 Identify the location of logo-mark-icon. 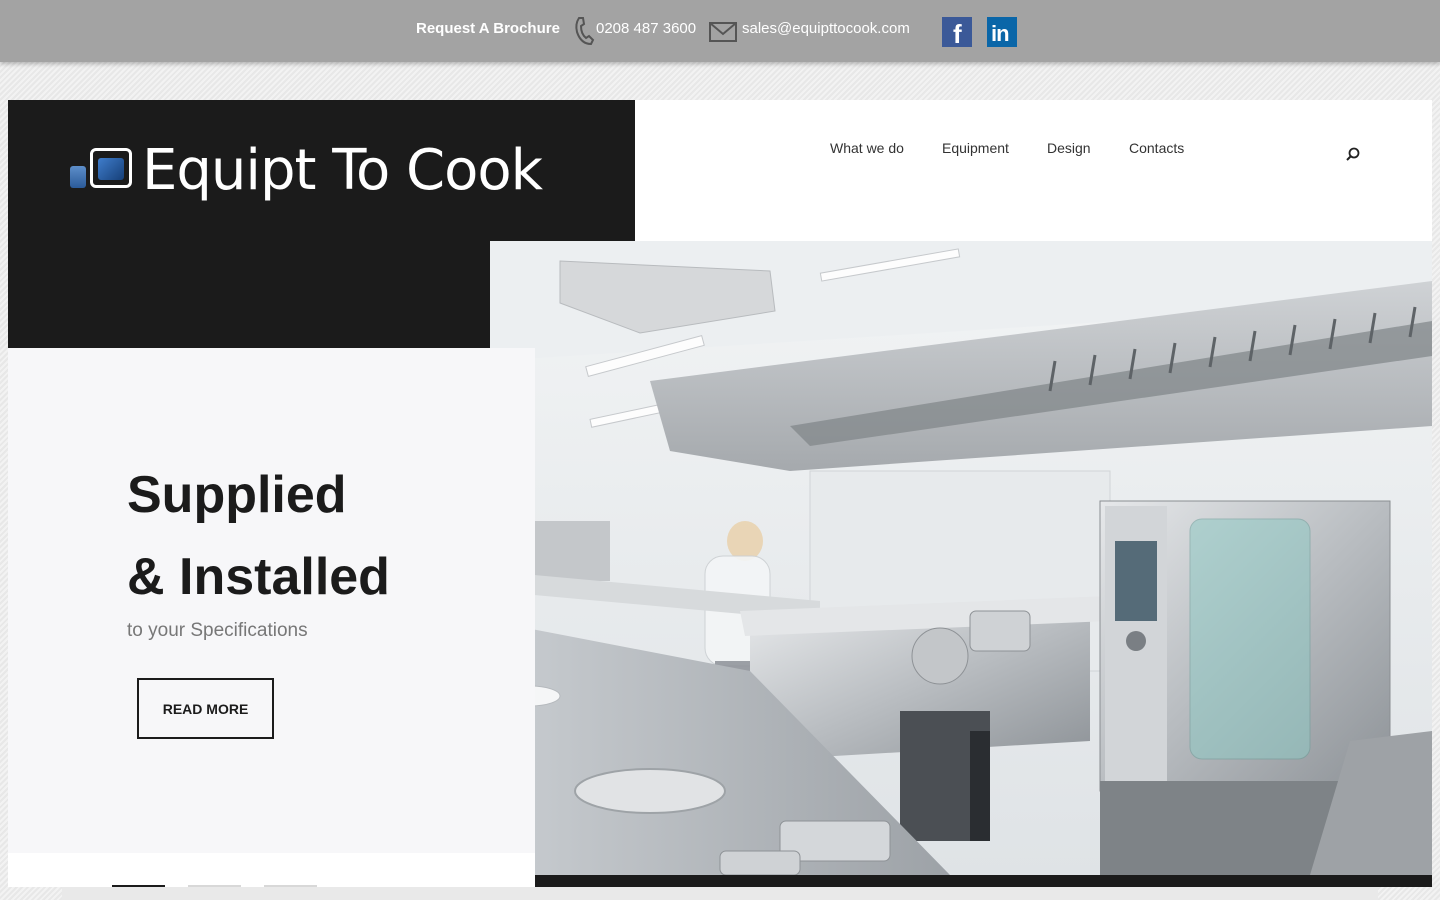
(78, 177).